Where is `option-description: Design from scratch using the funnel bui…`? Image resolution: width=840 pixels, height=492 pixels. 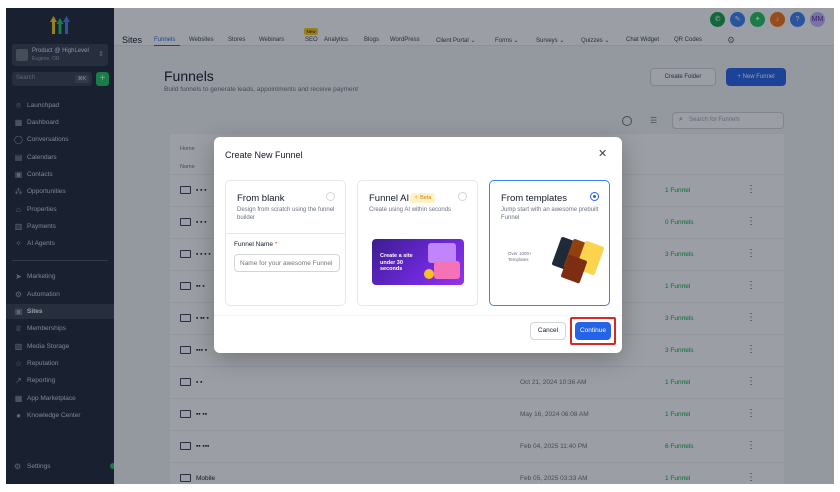
option-description: Design from scratch using the funnel bui… is located at coordinates (286, 214).